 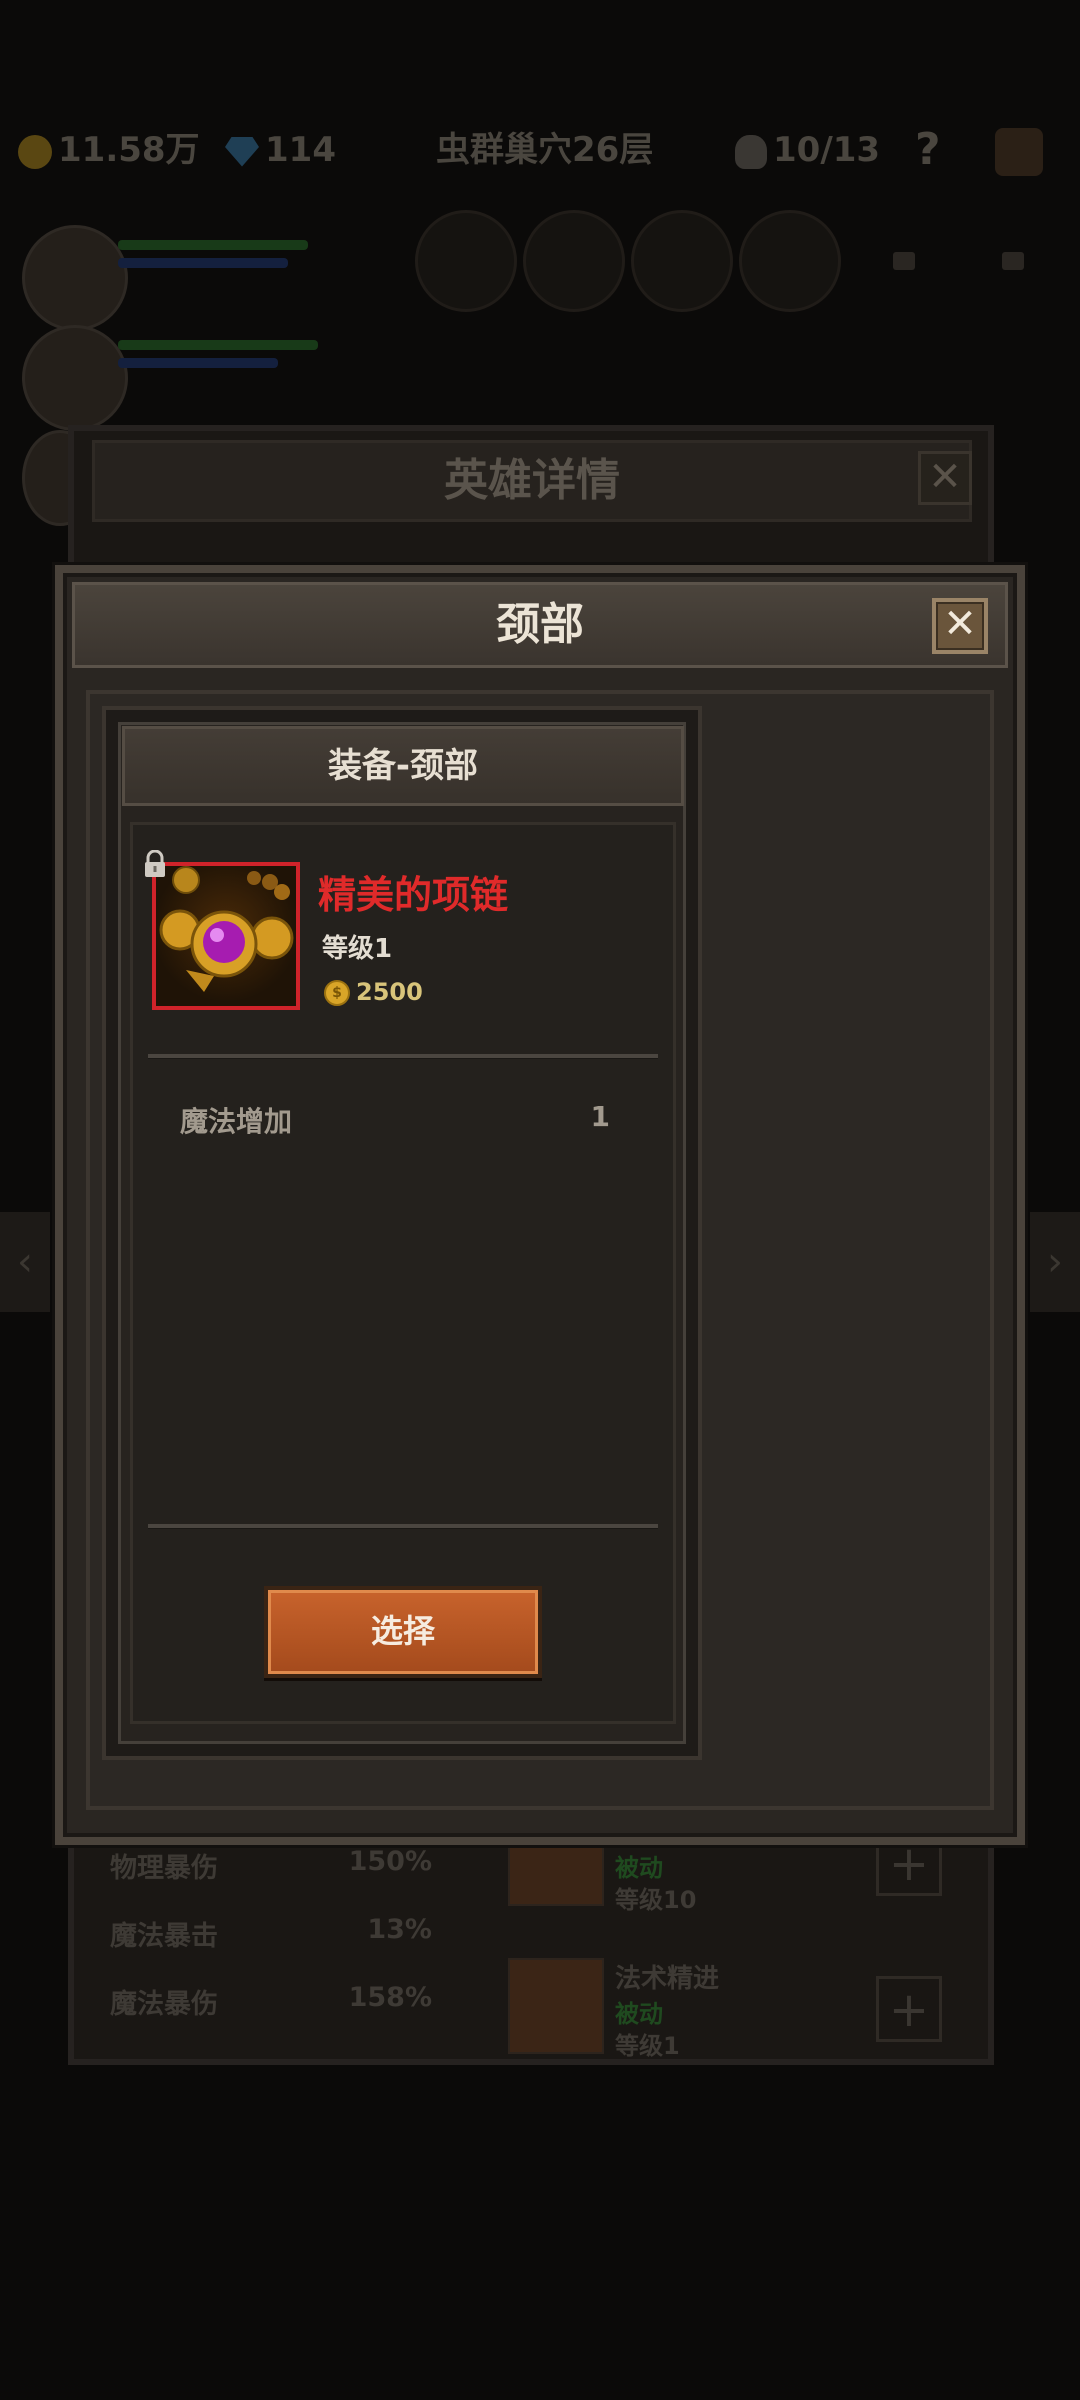 I want to click on skill-level: 等级10, so click(x=656, y=1900).